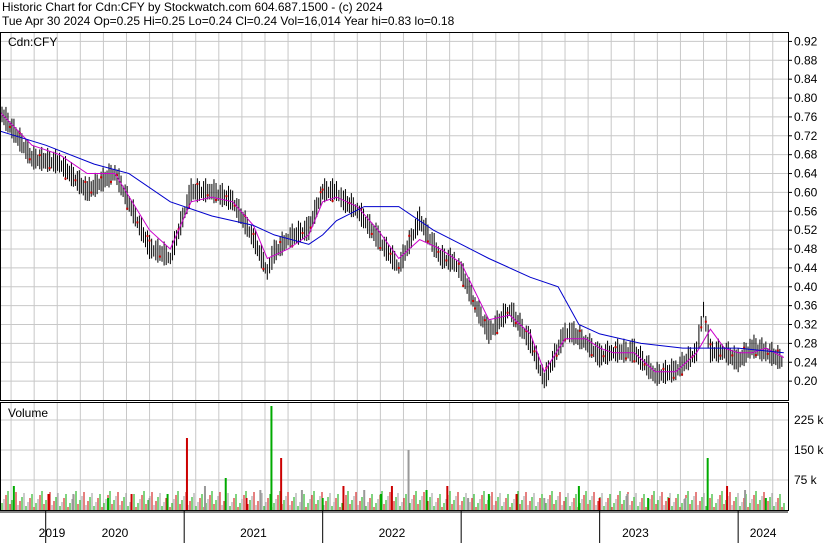 The height and width of the screenshot is (543, 830). I want to click on price-tick-label: 0.24, so click(806, 362).